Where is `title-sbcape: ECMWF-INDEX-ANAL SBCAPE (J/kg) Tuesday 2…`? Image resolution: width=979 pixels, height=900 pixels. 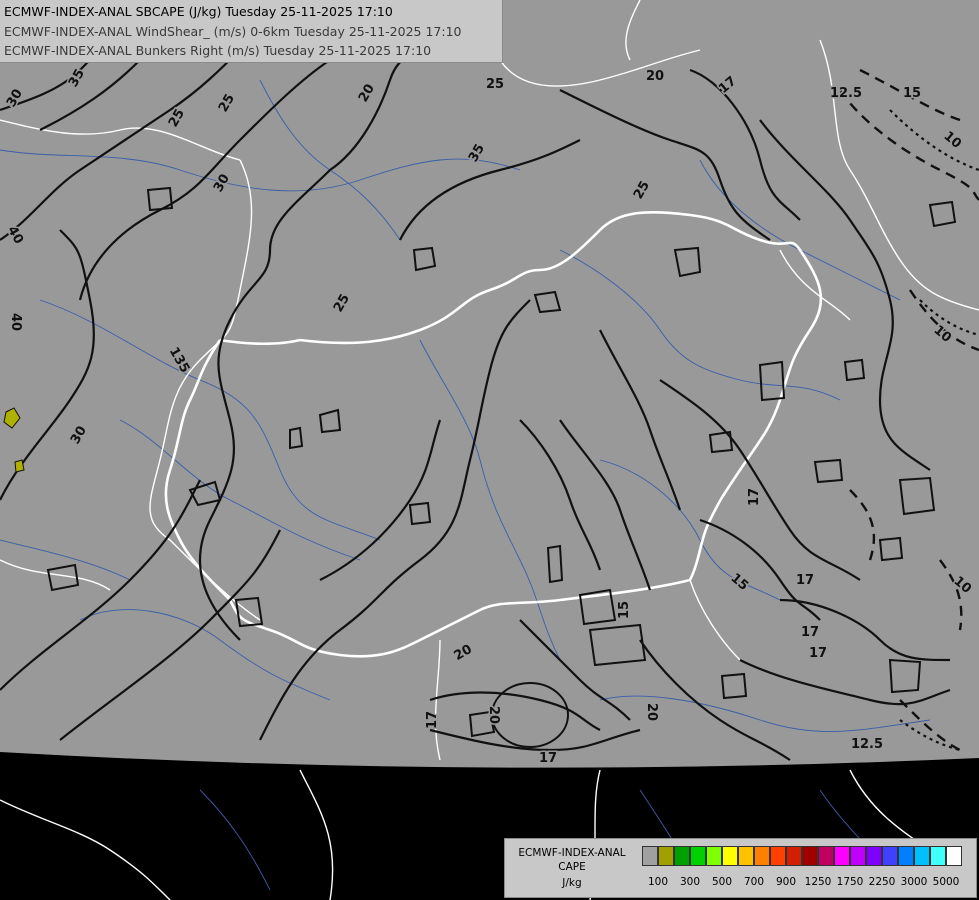 title-sbcape: ECMWF-INDEX-ANAL SBCAPE (J/kg) Tuesday 2… is located at coordinates (198, 11).